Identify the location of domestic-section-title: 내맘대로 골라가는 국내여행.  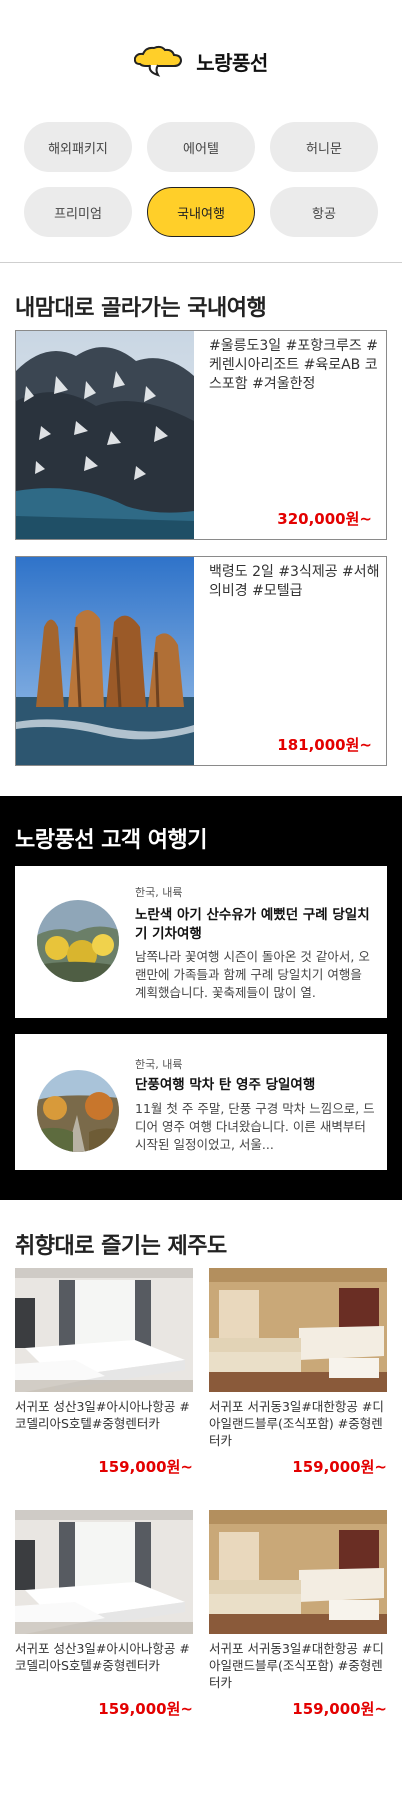
(141, 308).